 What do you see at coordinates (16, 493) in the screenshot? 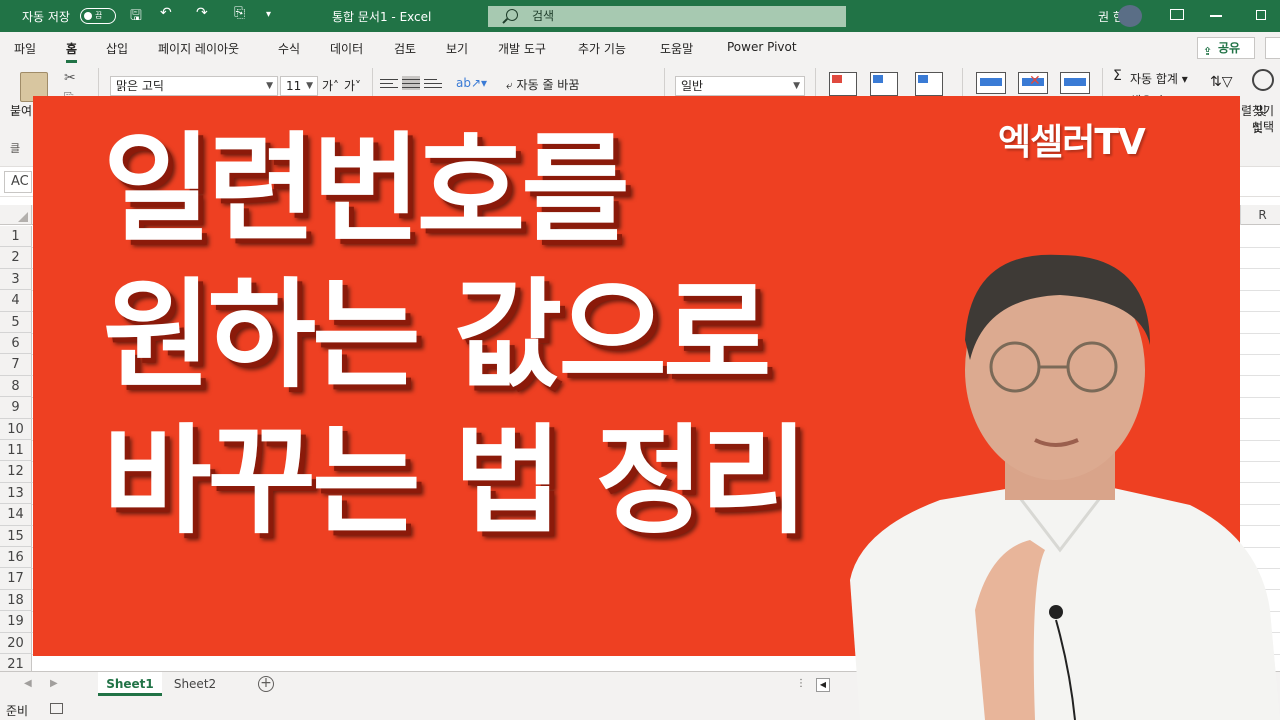
I see `row-header: 13` at bounding box center [16, 493].